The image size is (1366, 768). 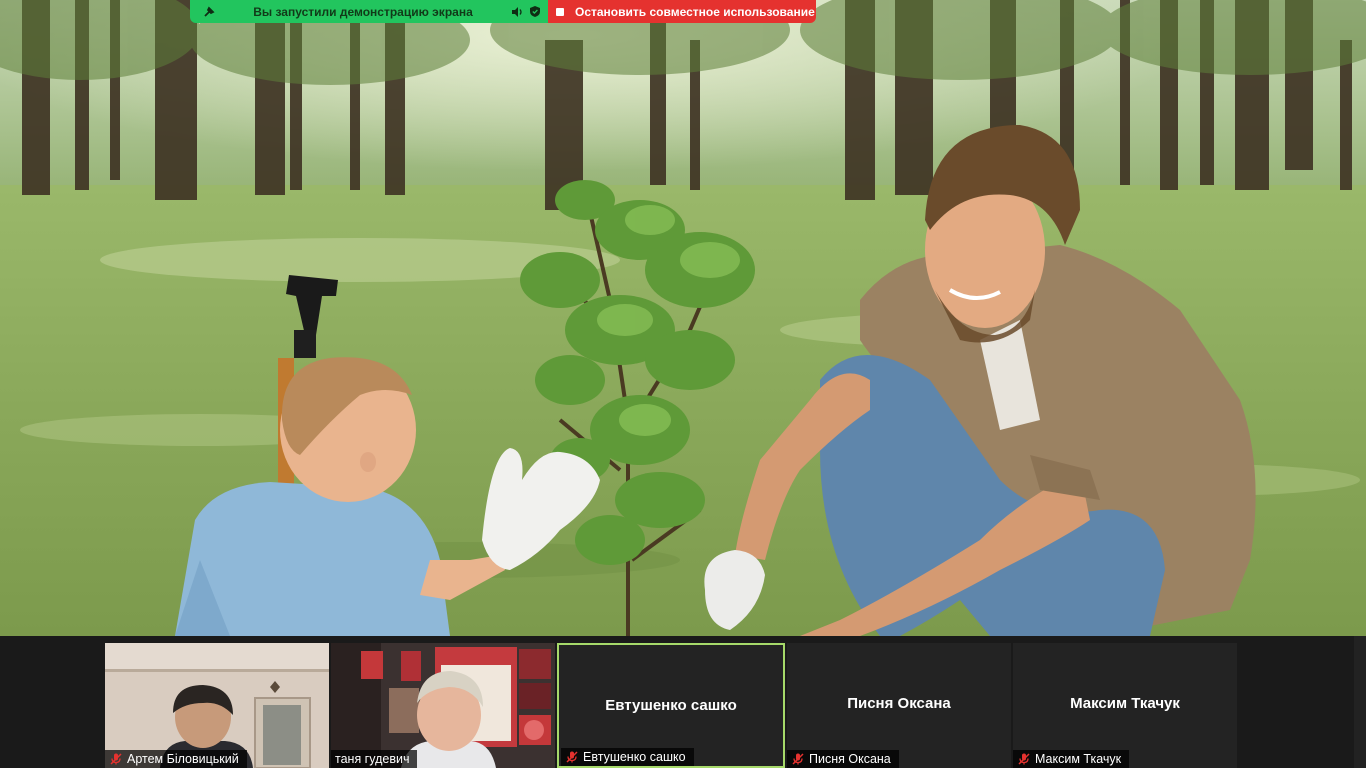 I want to click on stop-sharing-label: Остановить совместное использование, so click(x=695, y=11).